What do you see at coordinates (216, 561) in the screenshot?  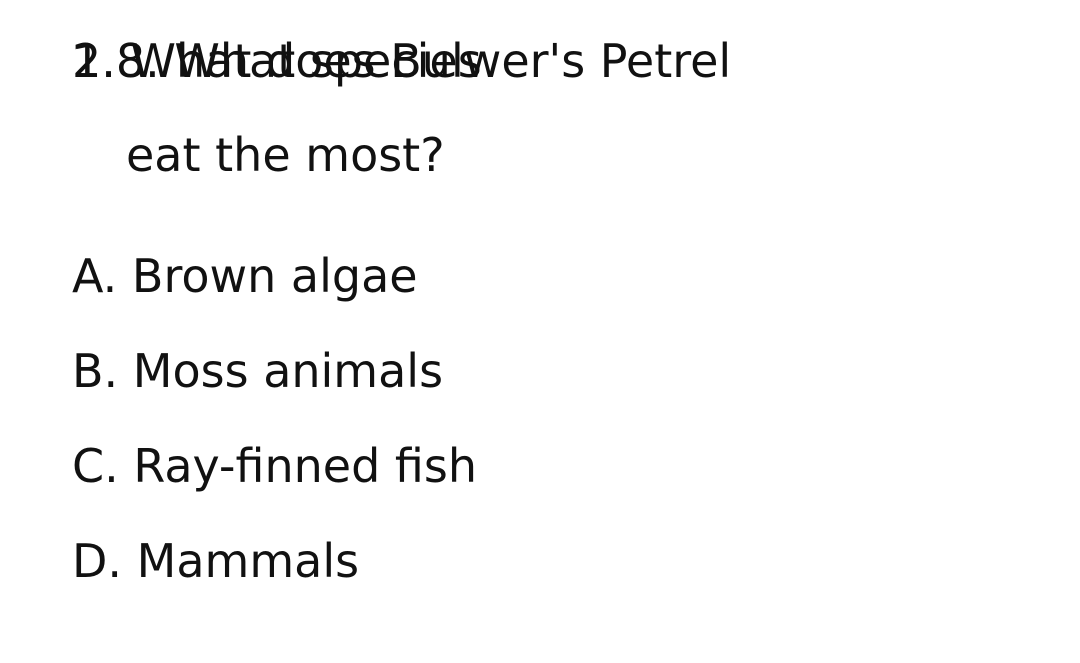 I see `option-d: D. Mammals` at bounding box center [216, 561].